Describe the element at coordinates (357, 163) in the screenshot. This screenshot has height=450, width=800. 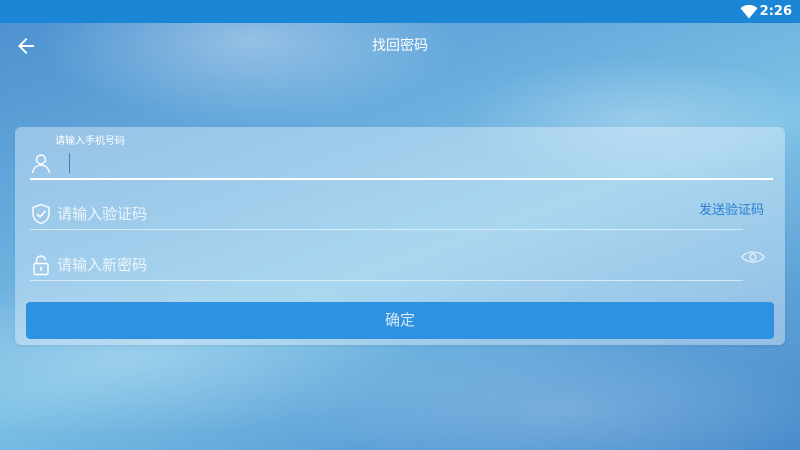
I see `phone-input` at that location.